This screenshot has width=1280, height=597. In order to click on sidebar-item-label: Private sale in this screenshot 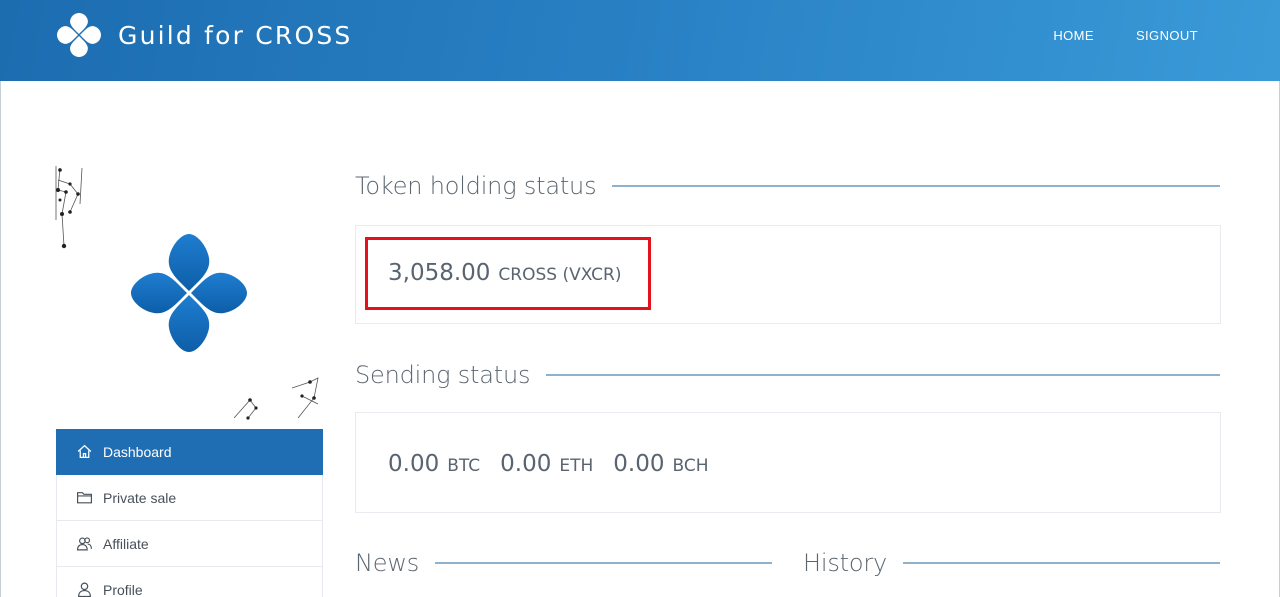, I will do `click(140, 497)`.